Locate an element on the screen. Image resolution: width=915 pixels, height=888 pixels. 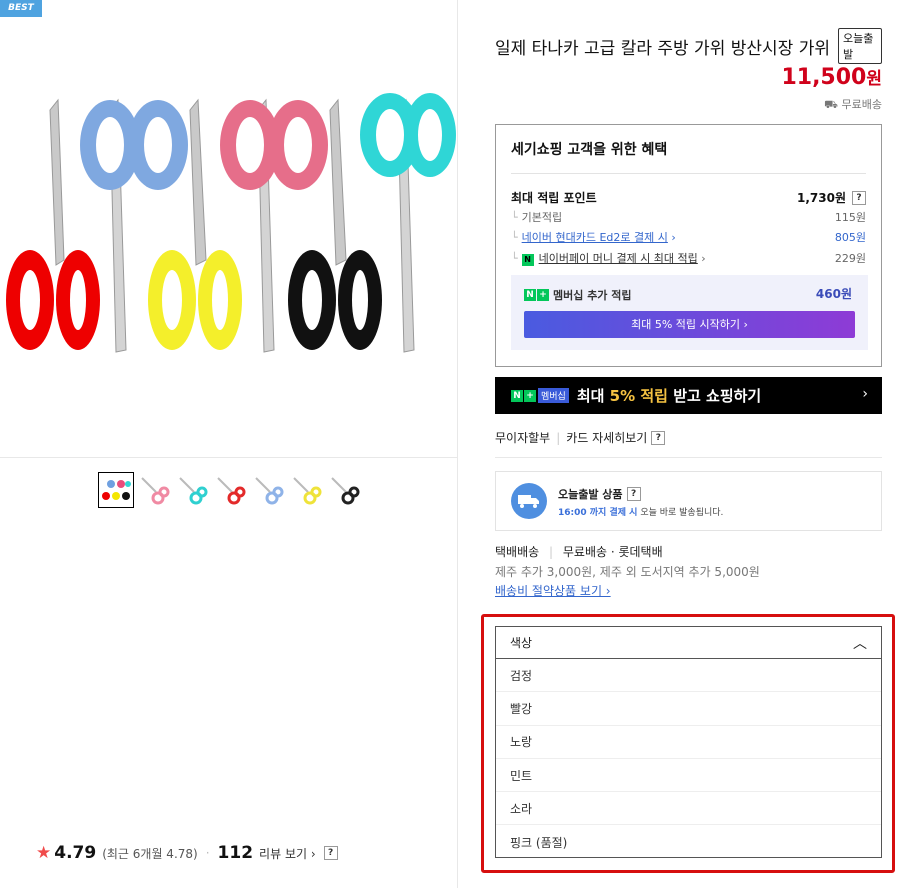
banner-text: 최대 5% 적립 받고 쇼핑하기 is located at coordinates (669, 395).